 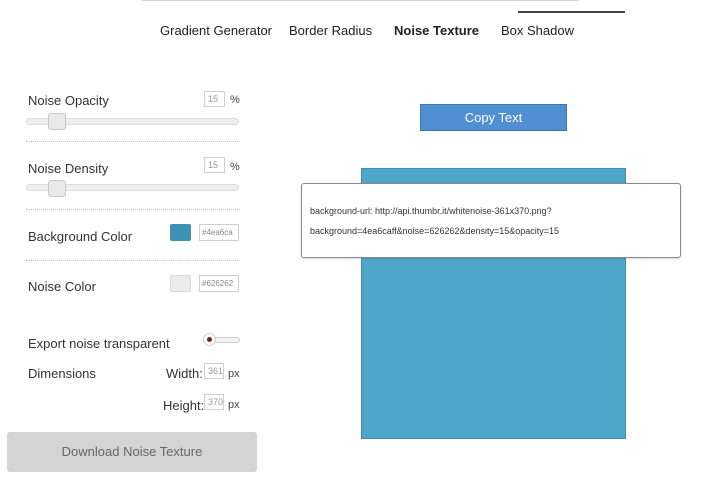 What do you see at coordinates (214, 99) in the screenshot?
I see `noise-opacity-input: 15` at bounding box center [214, 99].